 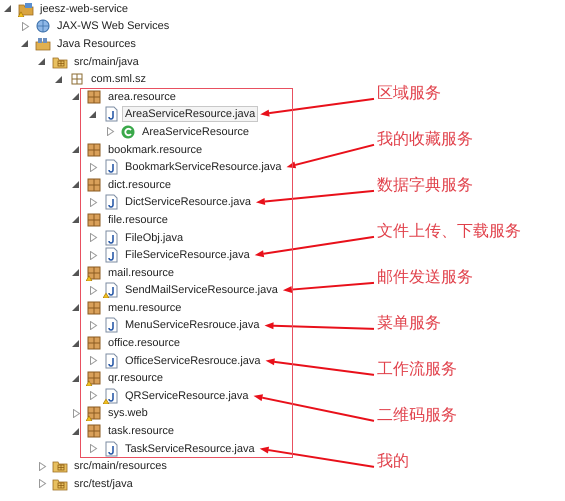 What do you see at coordinates (154, 238) in the screenshot?
I see `tree-item: FileObj.java` at bounding box center [154, 238].